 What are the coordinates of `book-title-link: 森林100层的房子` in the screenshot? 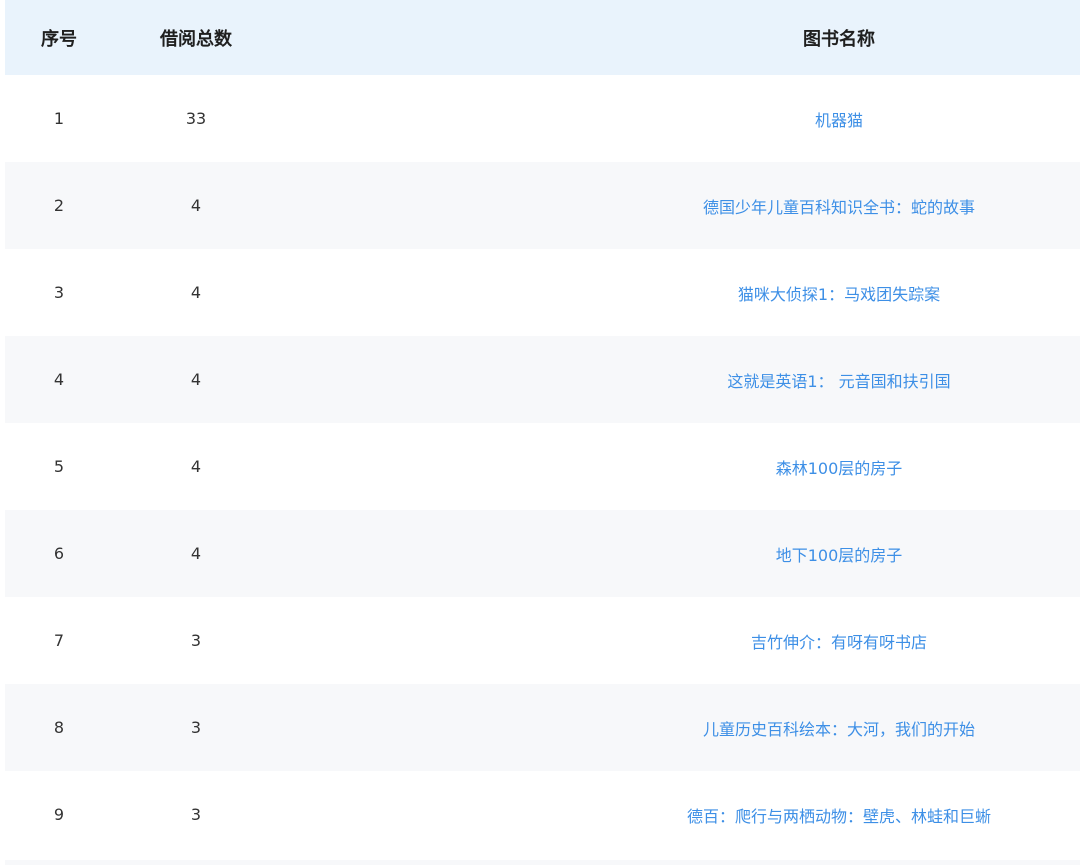 It's located at (809, 466).